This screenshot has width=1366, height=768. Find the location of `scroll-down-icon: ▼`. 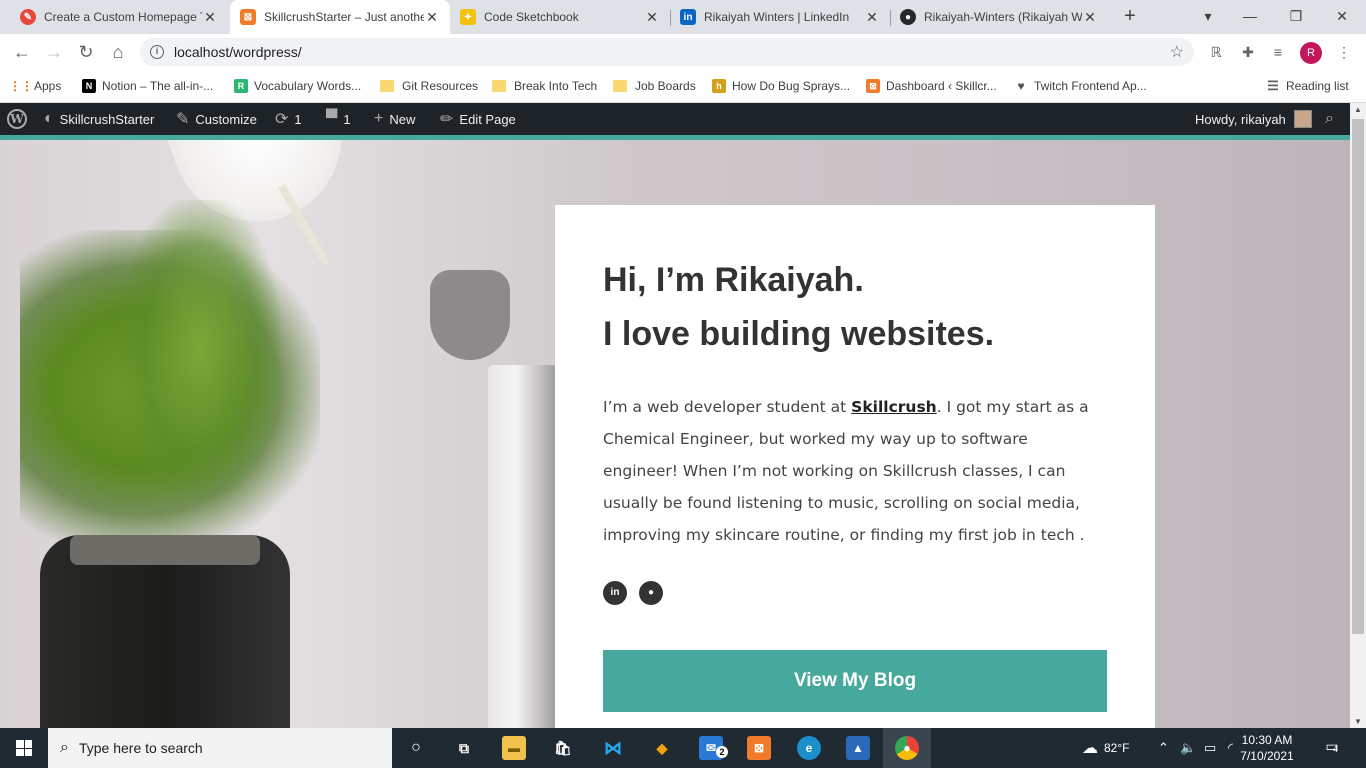

scroll-down-icon: ▼ is located at coordinates (1358, 721).